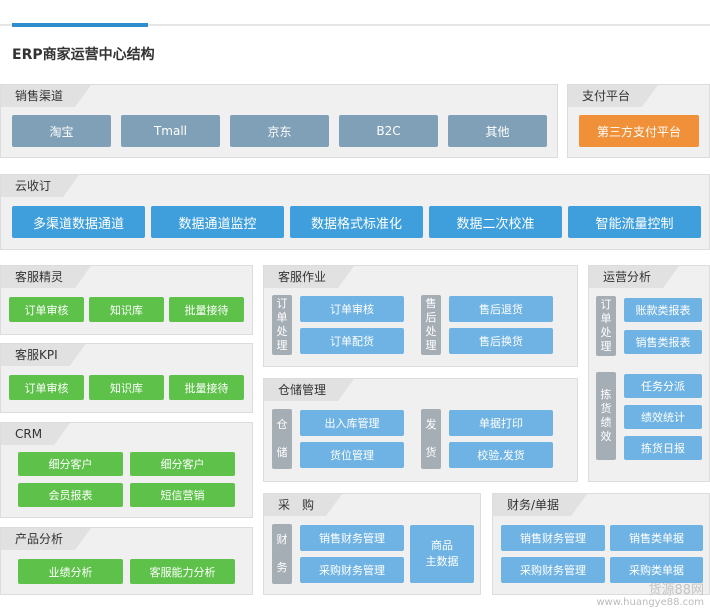 The width and height of the screenshot is (710, 612). I want to click on channel-jd-button: 京东, so click(279, 131).